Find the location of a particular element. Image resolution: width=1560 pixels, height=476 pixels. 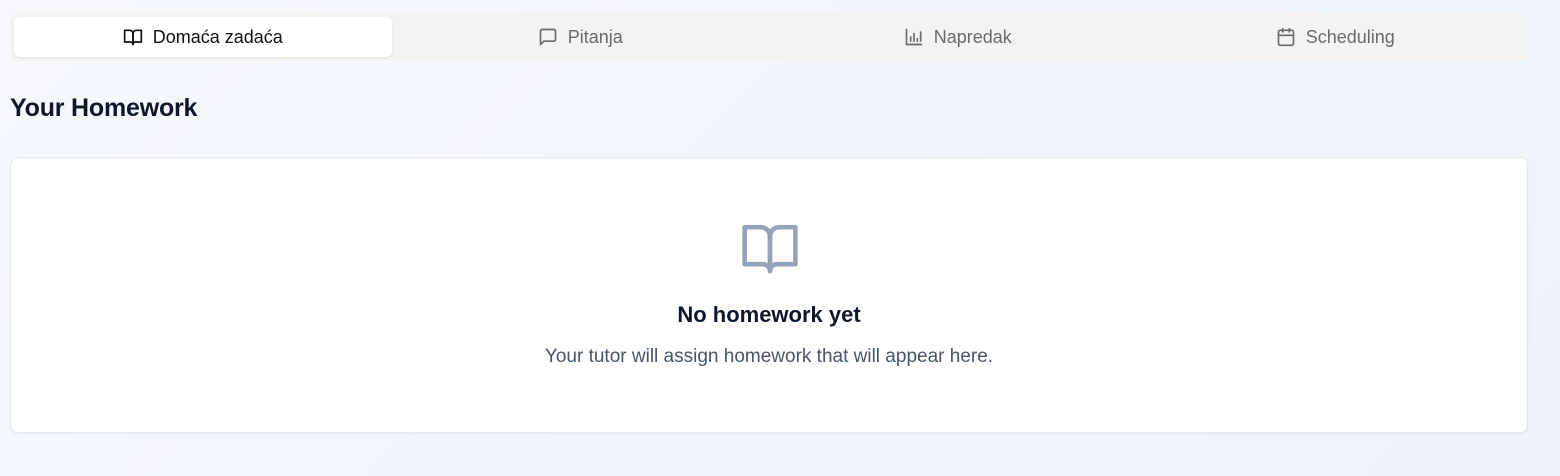

tab-pitanja: Pitanja is located at coordinates (581, 37).